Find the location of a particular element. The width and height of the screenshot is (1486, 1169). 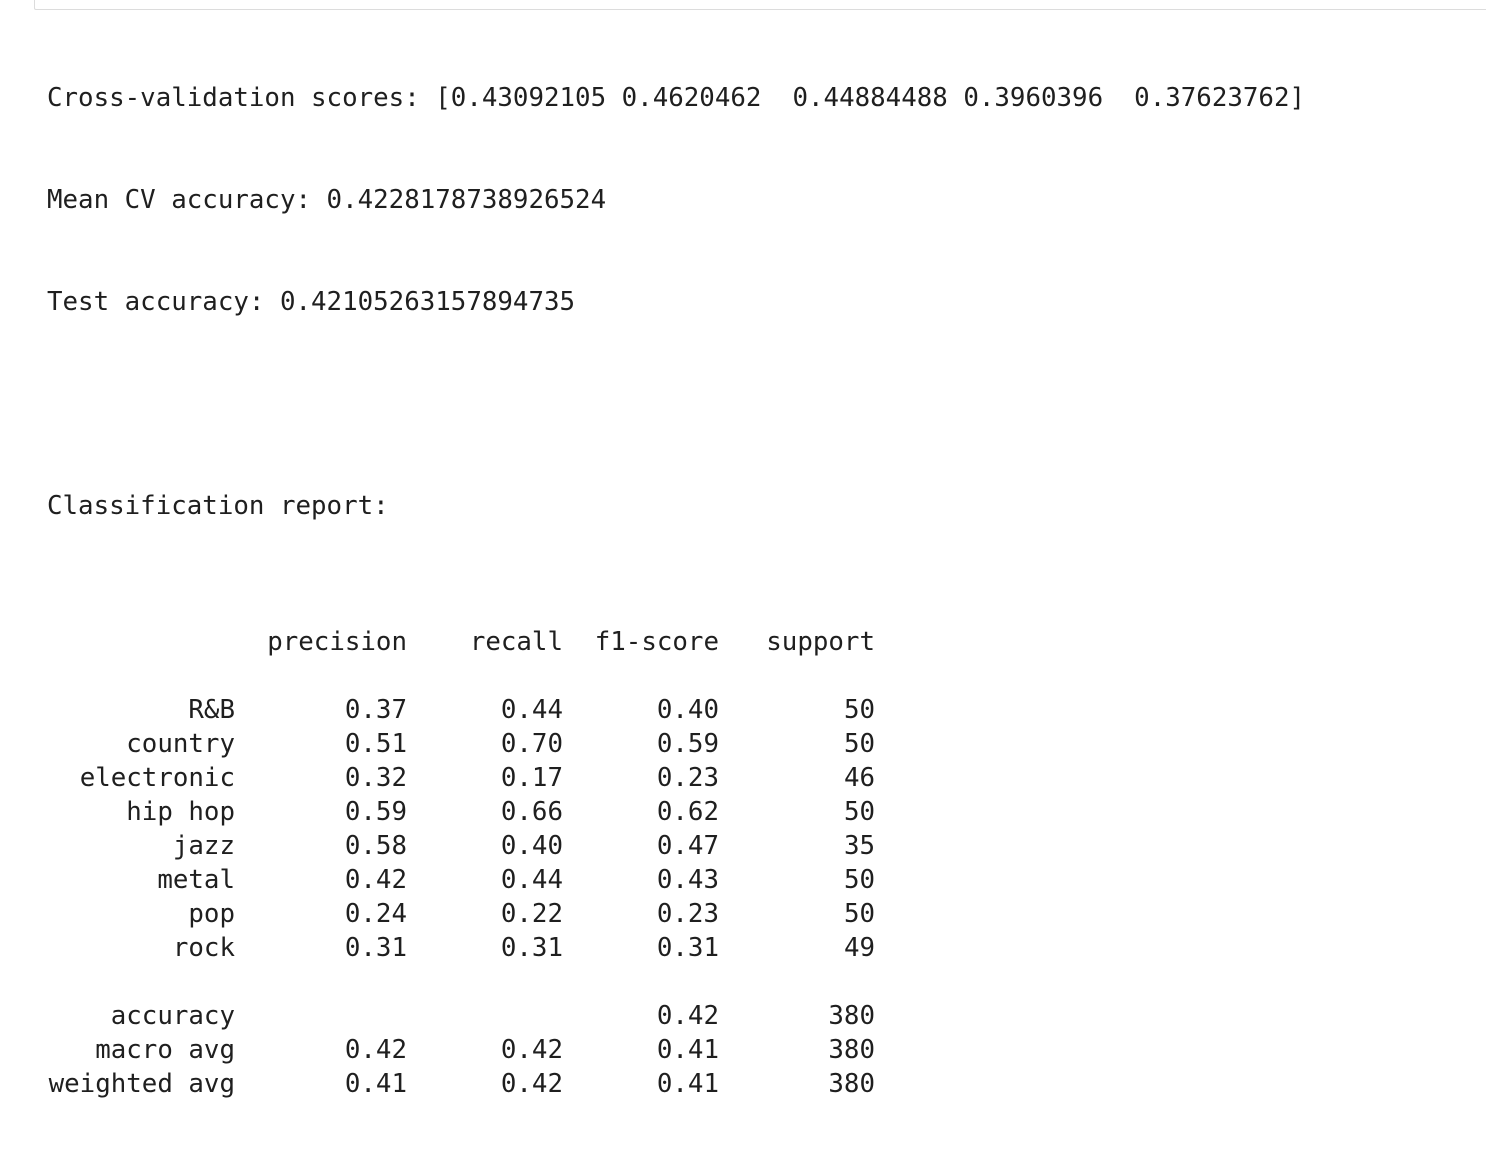

row-label: jazz is located at coordinates (203, 846).